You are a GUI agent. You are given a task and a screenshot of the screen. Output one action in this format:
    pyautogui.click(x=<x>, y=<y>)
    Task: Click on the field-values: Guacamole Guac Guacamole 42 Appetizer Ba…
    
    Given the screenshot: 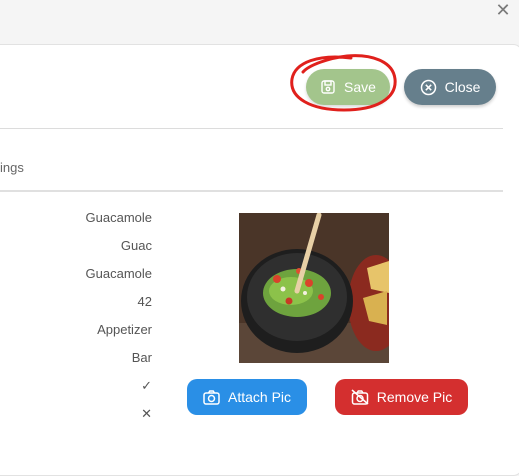 What is the action you would take?
    pyautogui.click(x=119, y=322)
    